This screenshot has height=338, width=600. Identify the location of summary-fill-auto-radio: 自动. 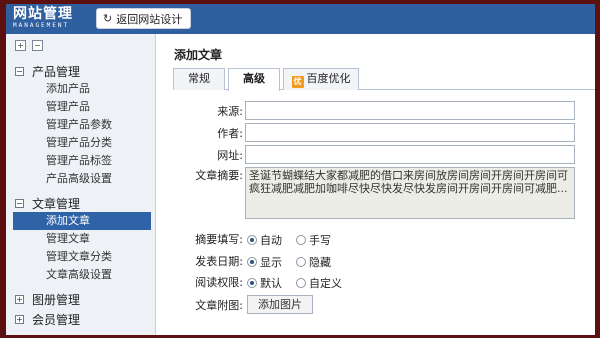
(264, 240).